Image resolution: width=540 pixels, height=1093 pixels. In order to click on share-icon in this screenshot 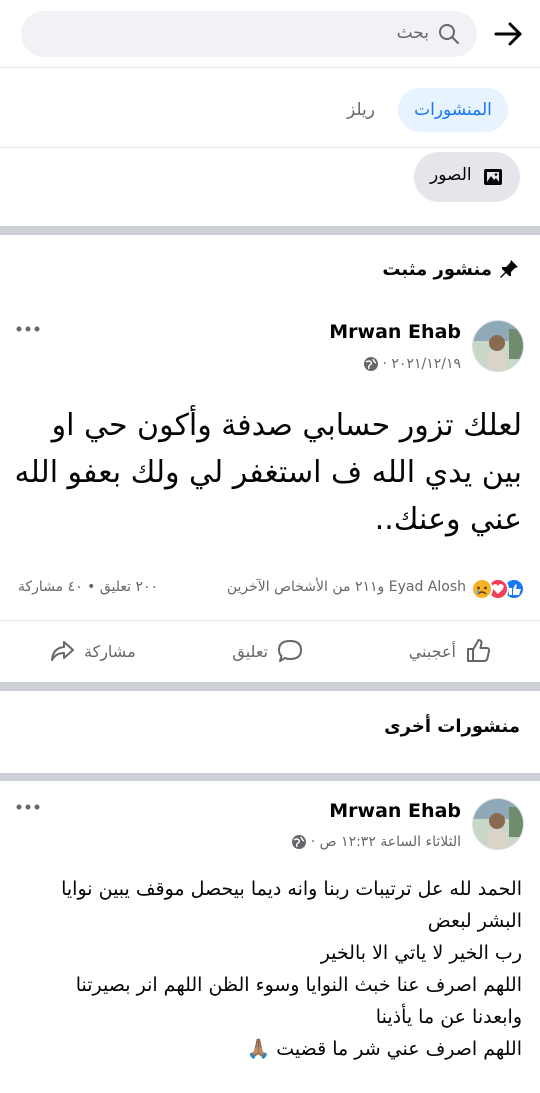, I will do `click(62, 651)`.